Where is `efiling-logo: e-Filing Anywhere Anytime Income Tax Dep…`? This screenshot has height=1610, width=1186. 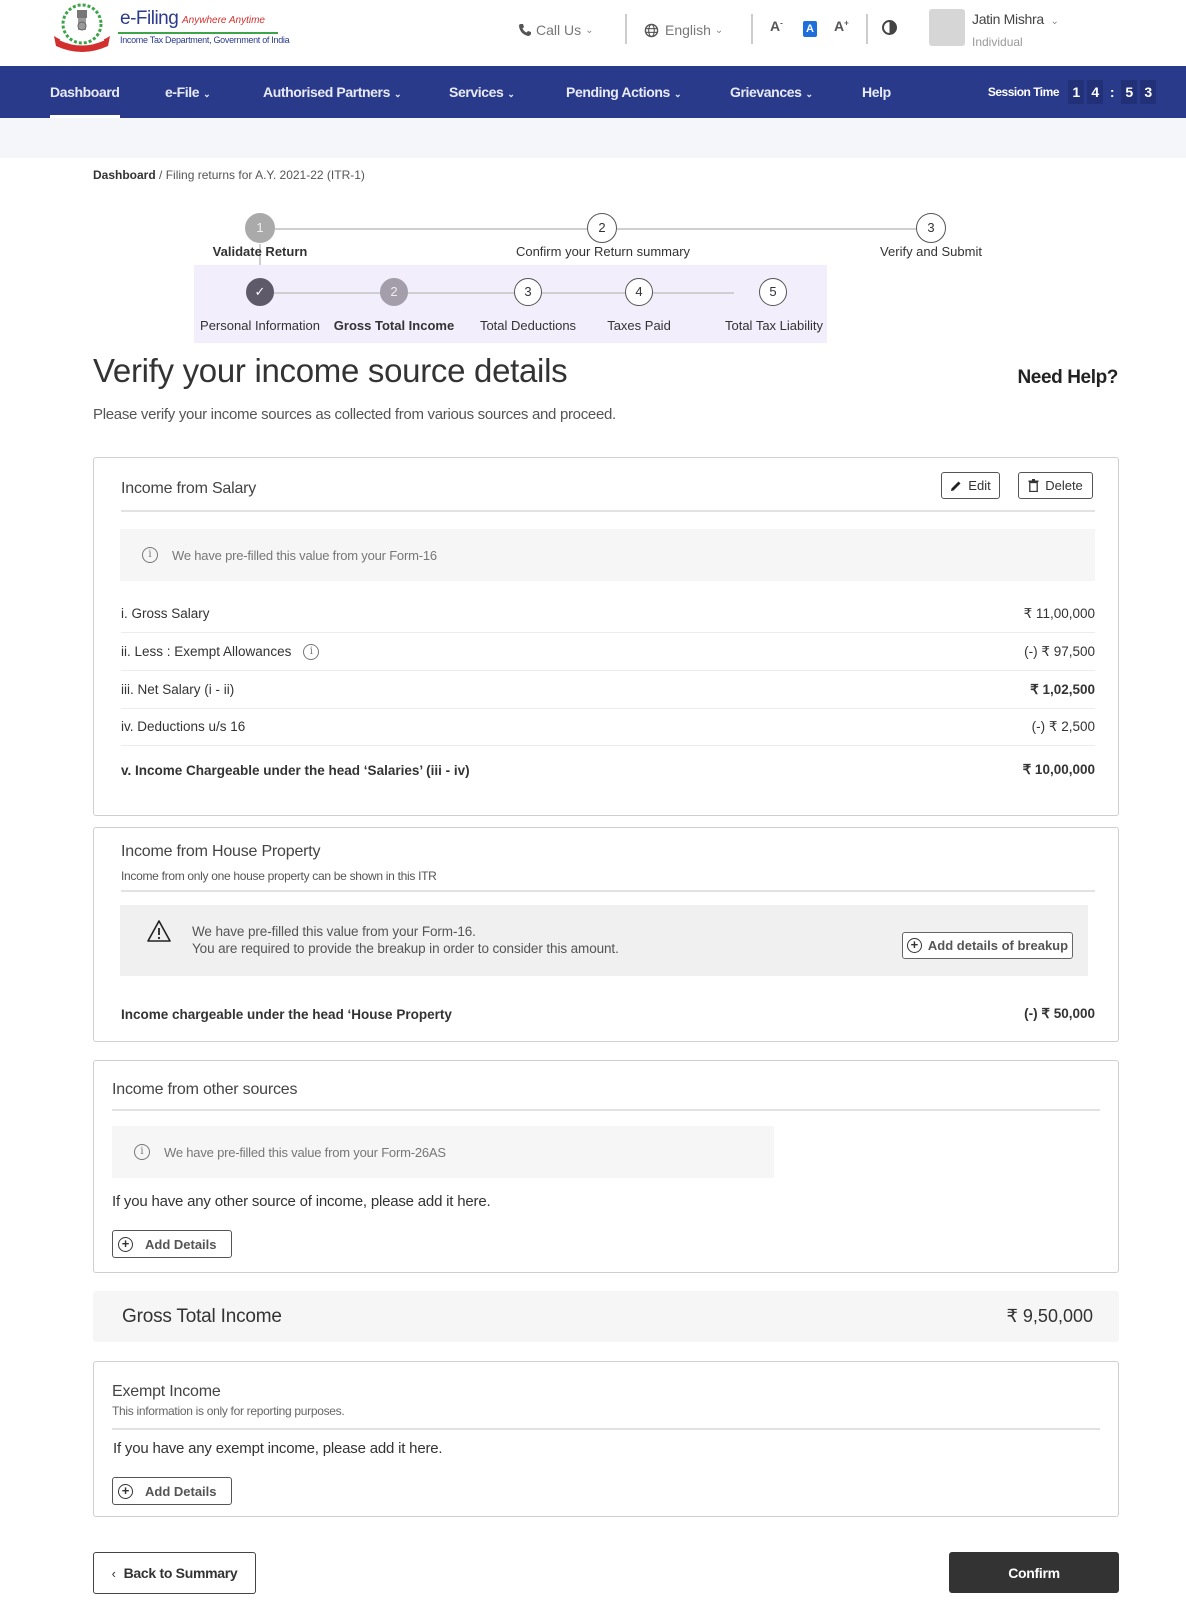
efiling-logo: e-Filing Anywhere Anytime Income Tax Dep… is located at coordinates (170, 27).